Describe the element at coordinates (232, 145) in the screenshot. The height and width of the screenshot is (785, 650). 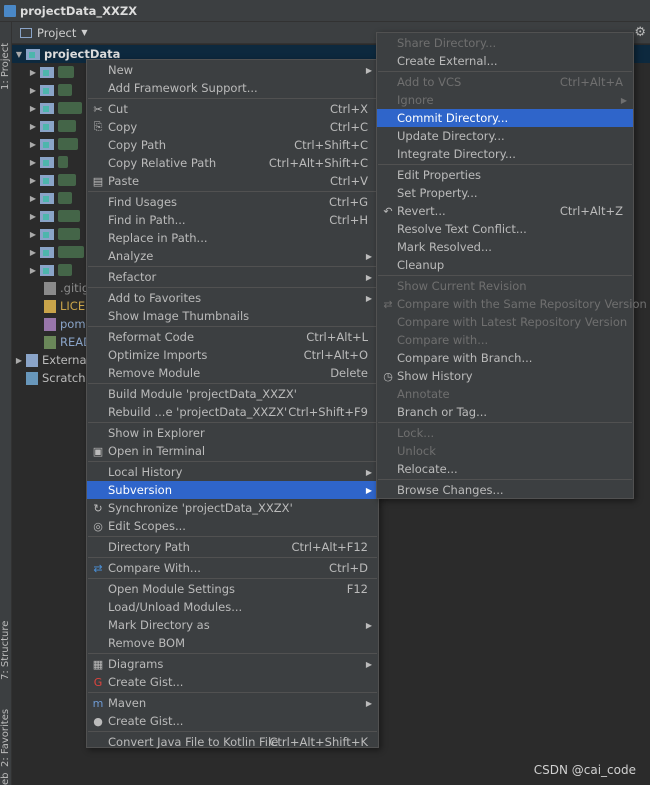
I see `menu-item-copy-path: Copy Path Ctrl+Shift+C` at that location.